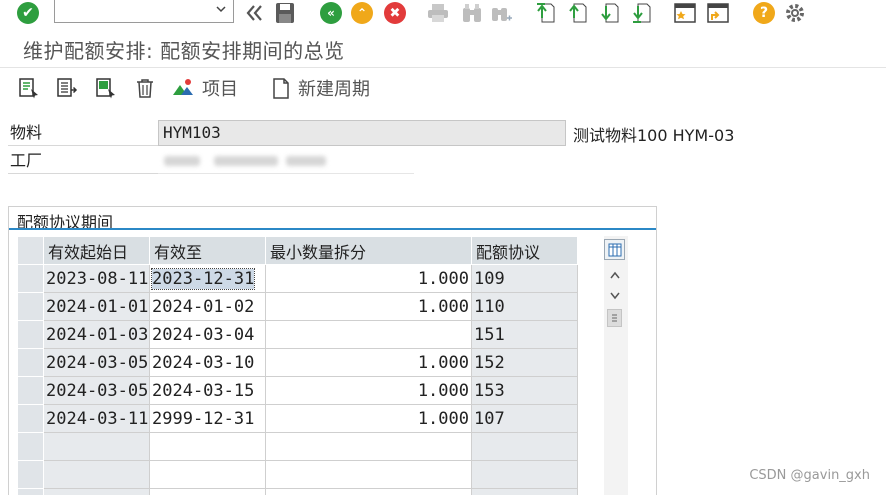 This screenshot has height=495, width=886. I want to click on new-document-icon, so click(281, 88).